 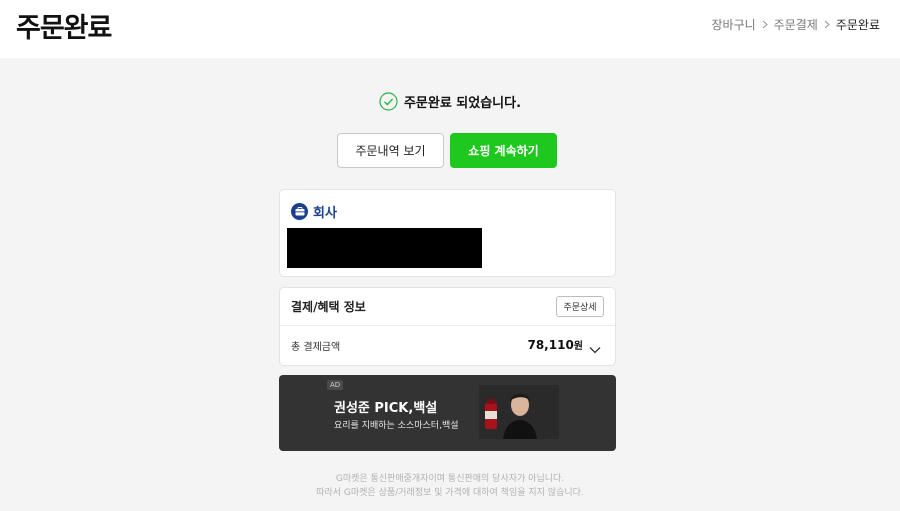 I want to click on delivery-address-card: 회사, so click(x=447, y=233).